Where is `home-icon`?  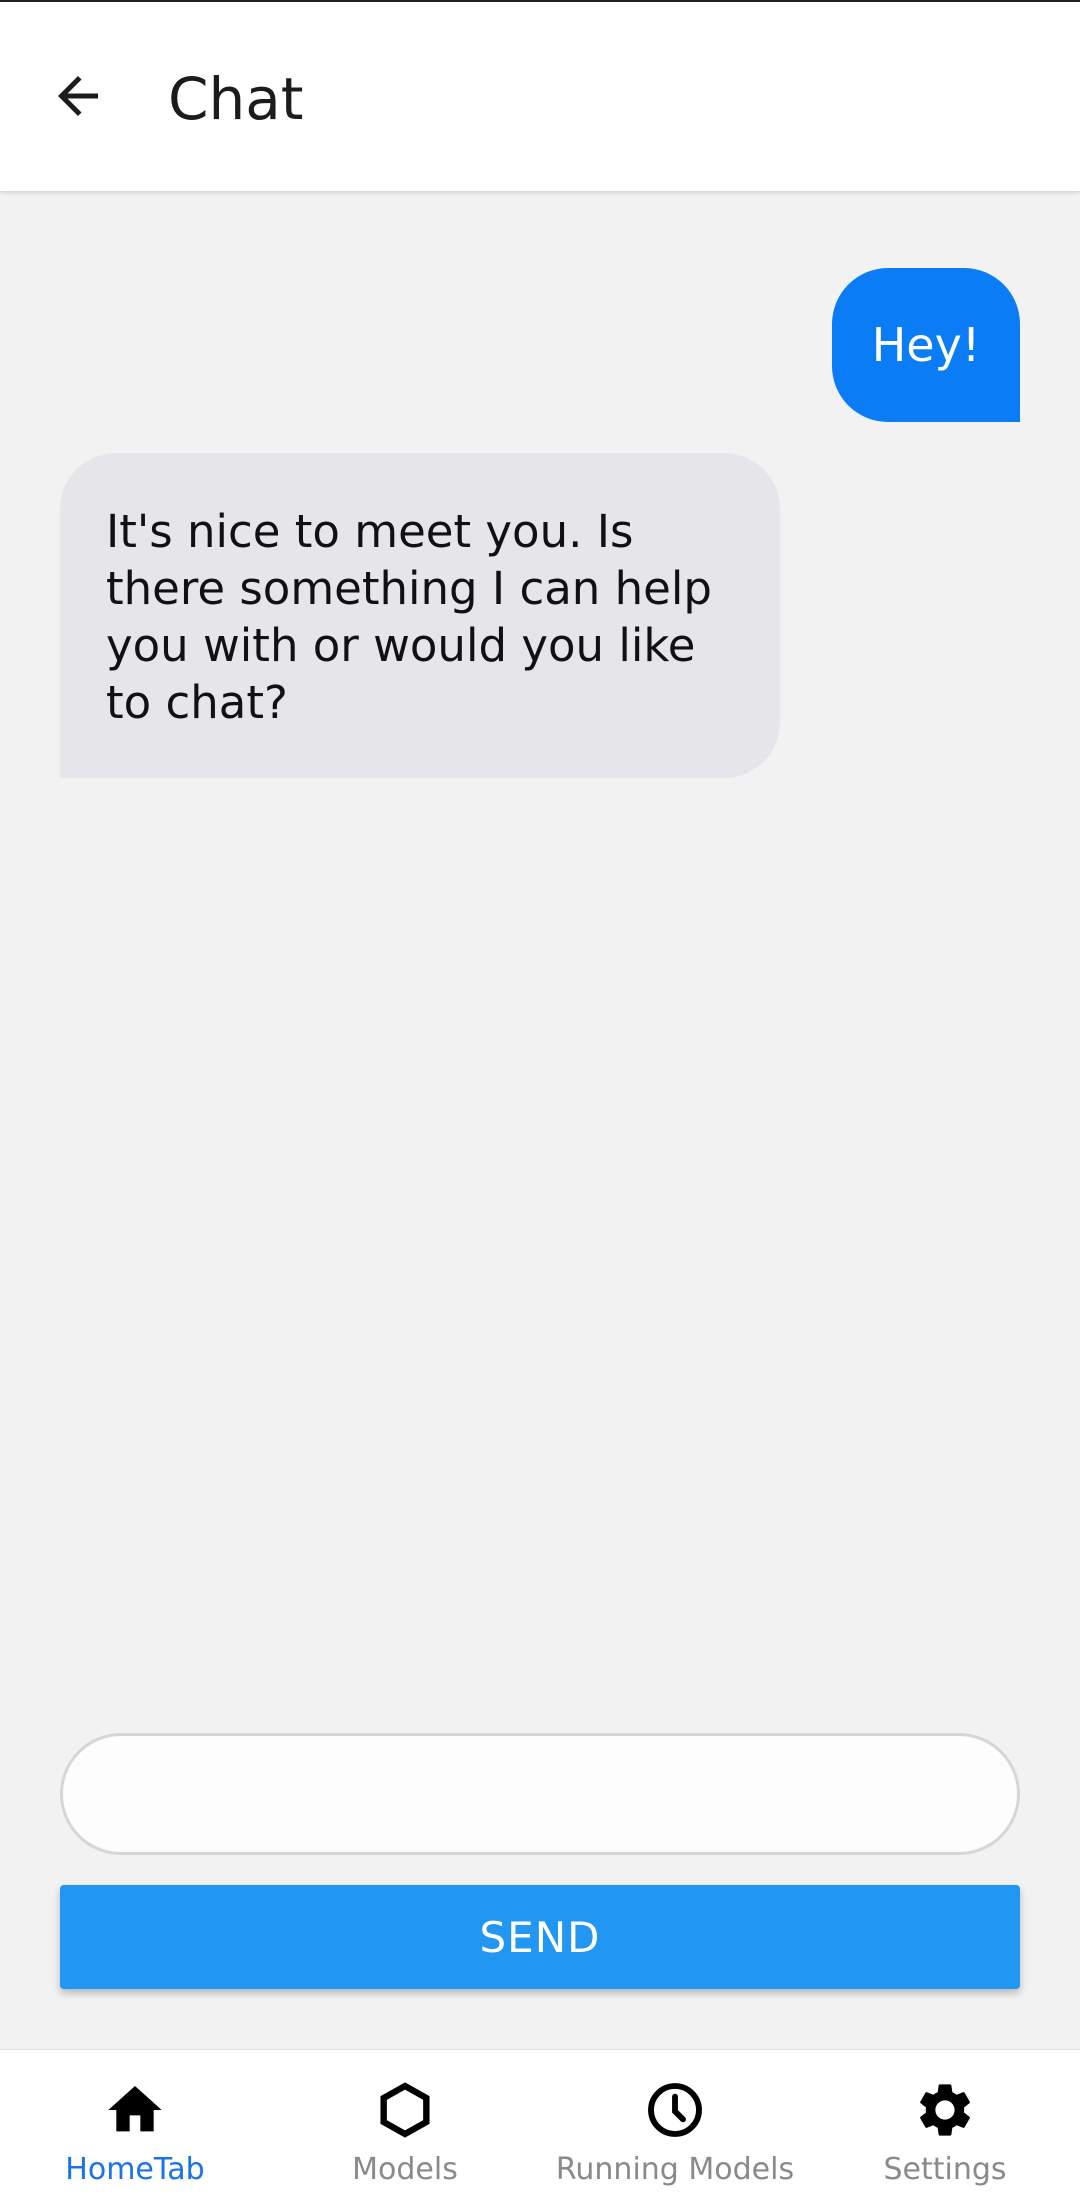 home-icon is located at coordinates (135, 2109).